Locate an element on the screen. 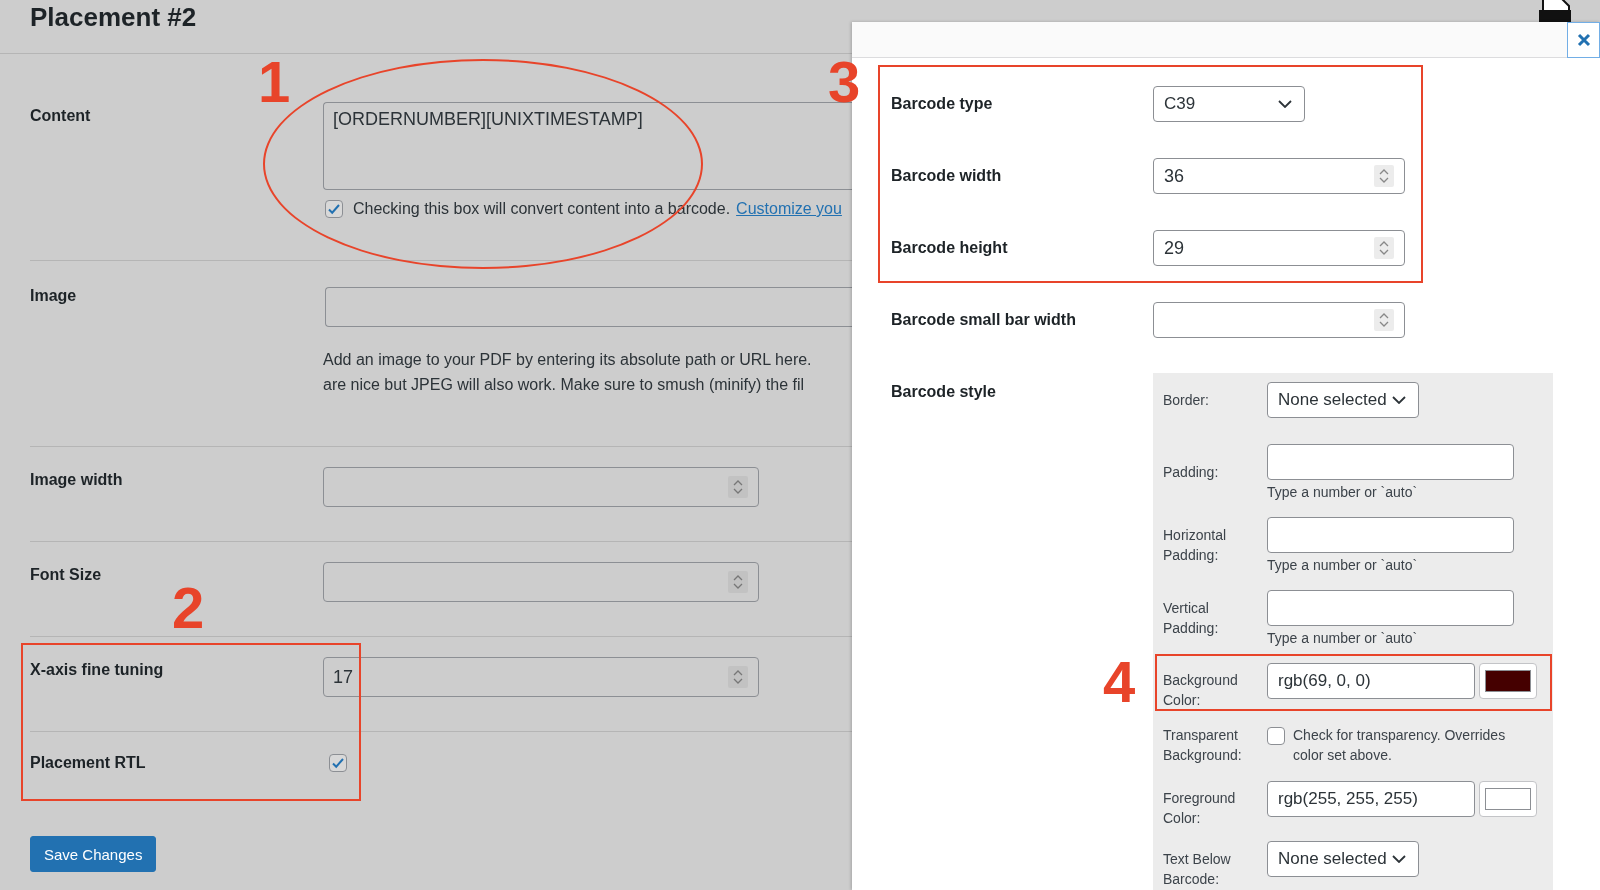 This screenshot has height=890, width=1600. barcode-checkbox is located at coordinates (334, 209).